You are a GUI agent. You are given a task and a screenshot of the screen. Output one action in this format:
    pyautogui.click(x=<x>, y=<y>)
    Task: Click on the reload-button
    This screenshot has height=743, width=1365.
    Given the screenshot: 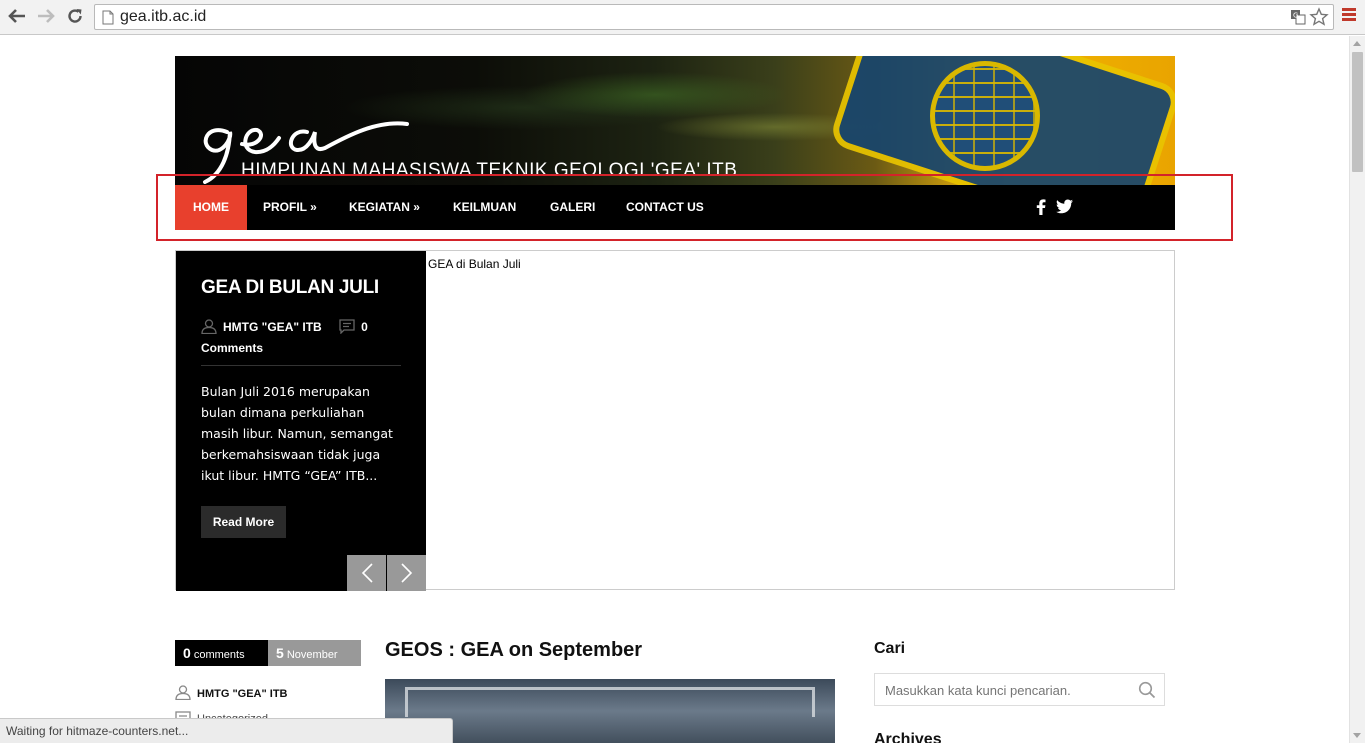 What is the action you would take?
    pyautogui.click(x=75, y=16)
    